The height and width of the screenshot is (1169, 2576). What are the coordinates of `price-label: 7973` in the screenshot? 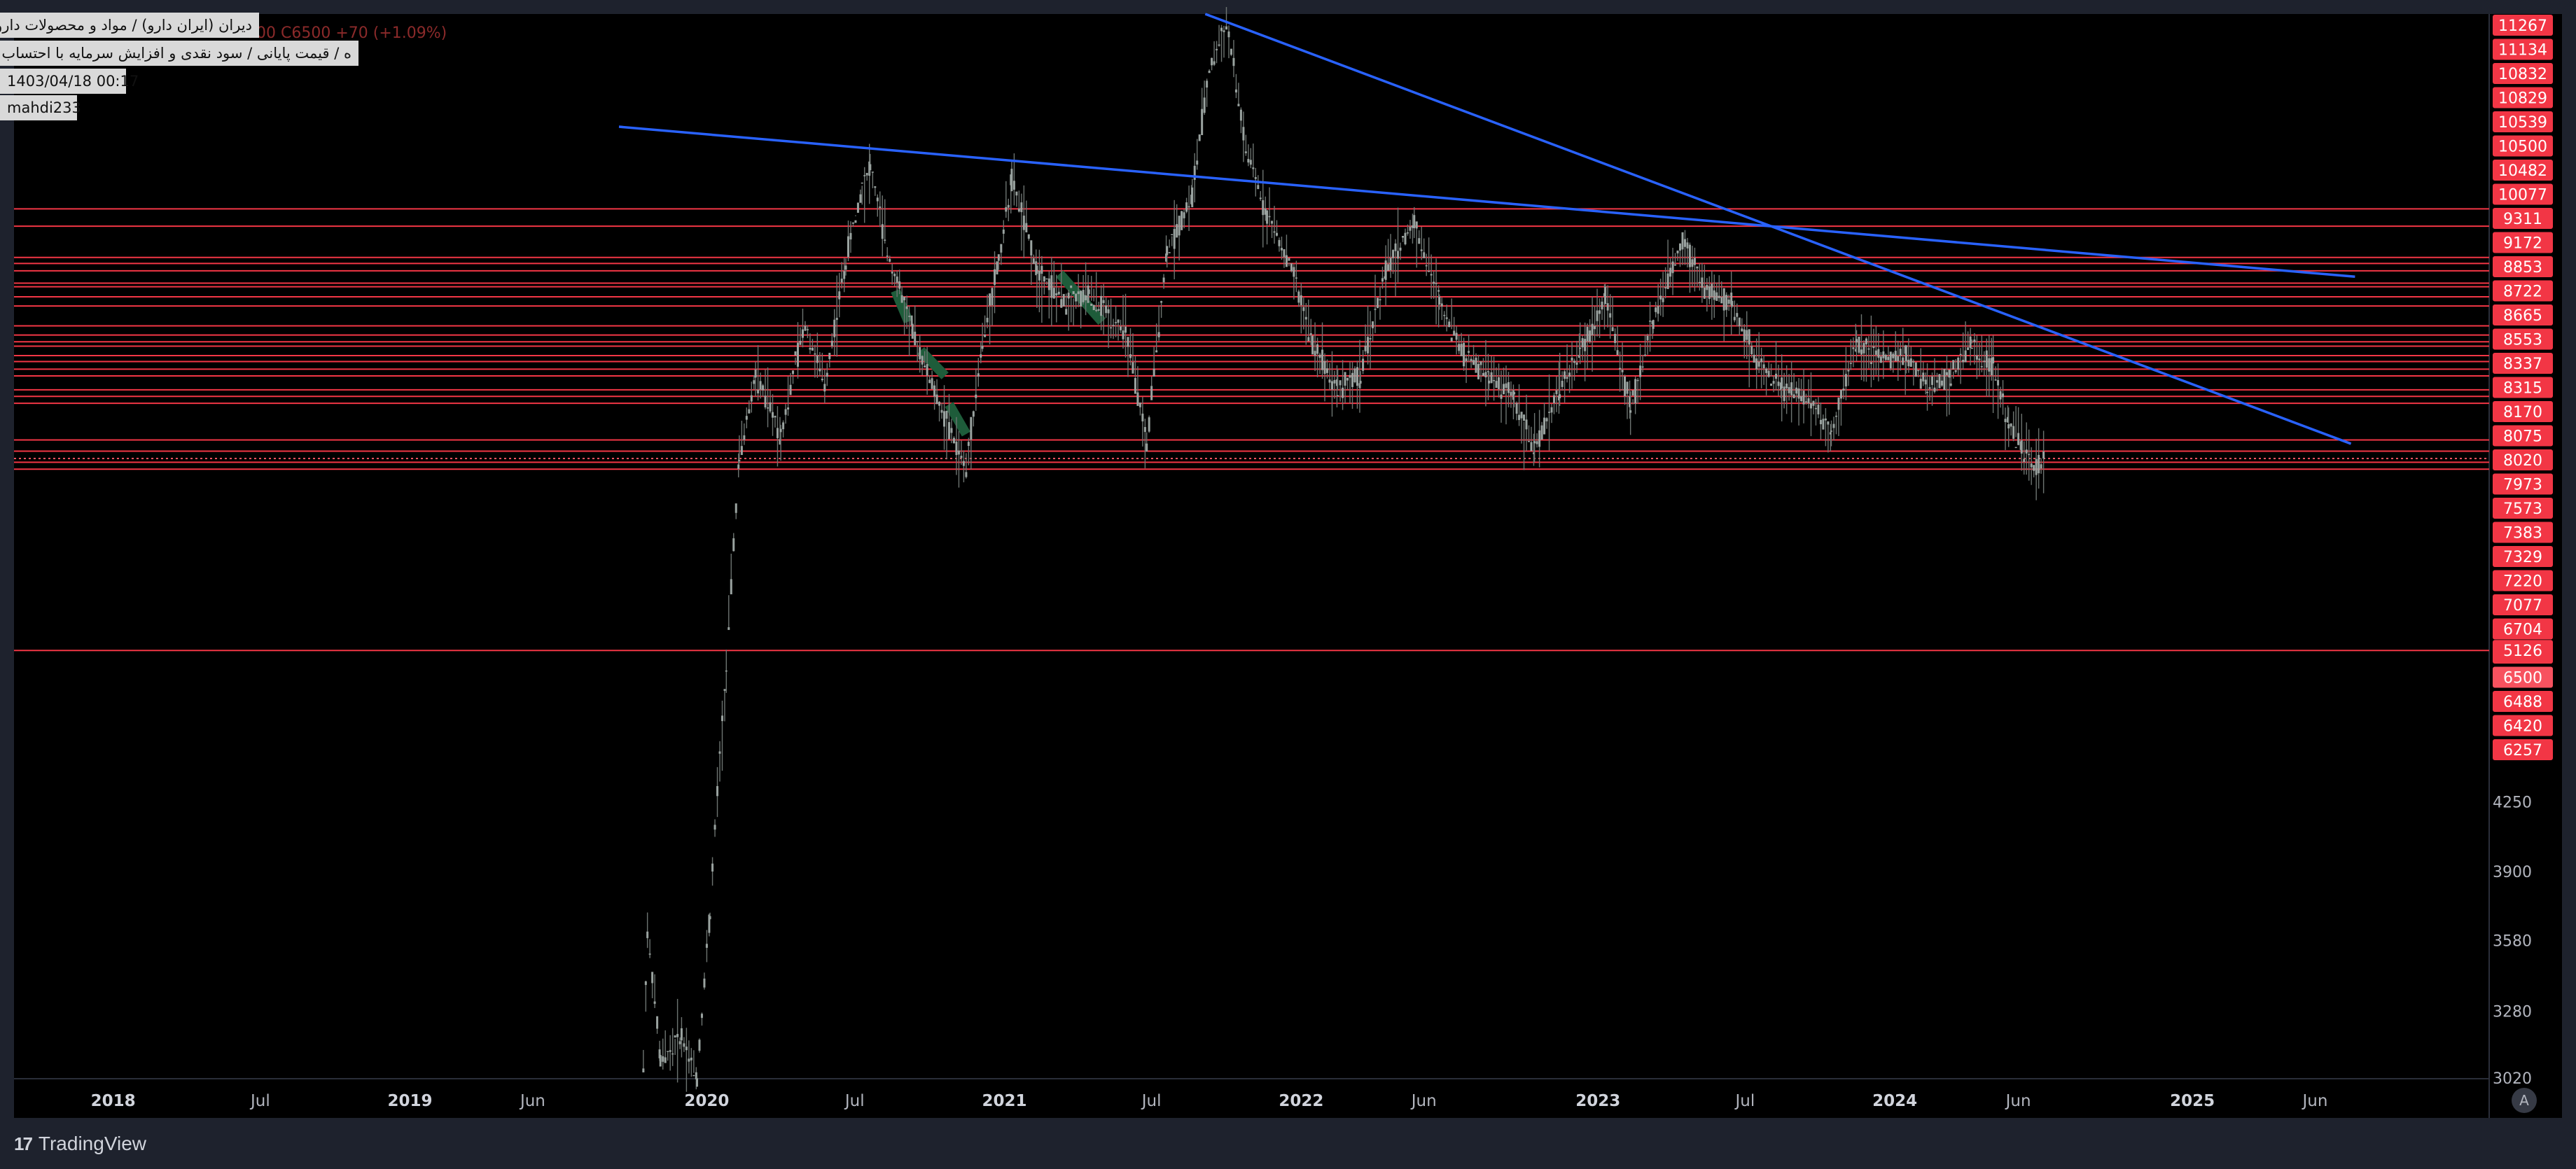 It's located at (2522, 485).